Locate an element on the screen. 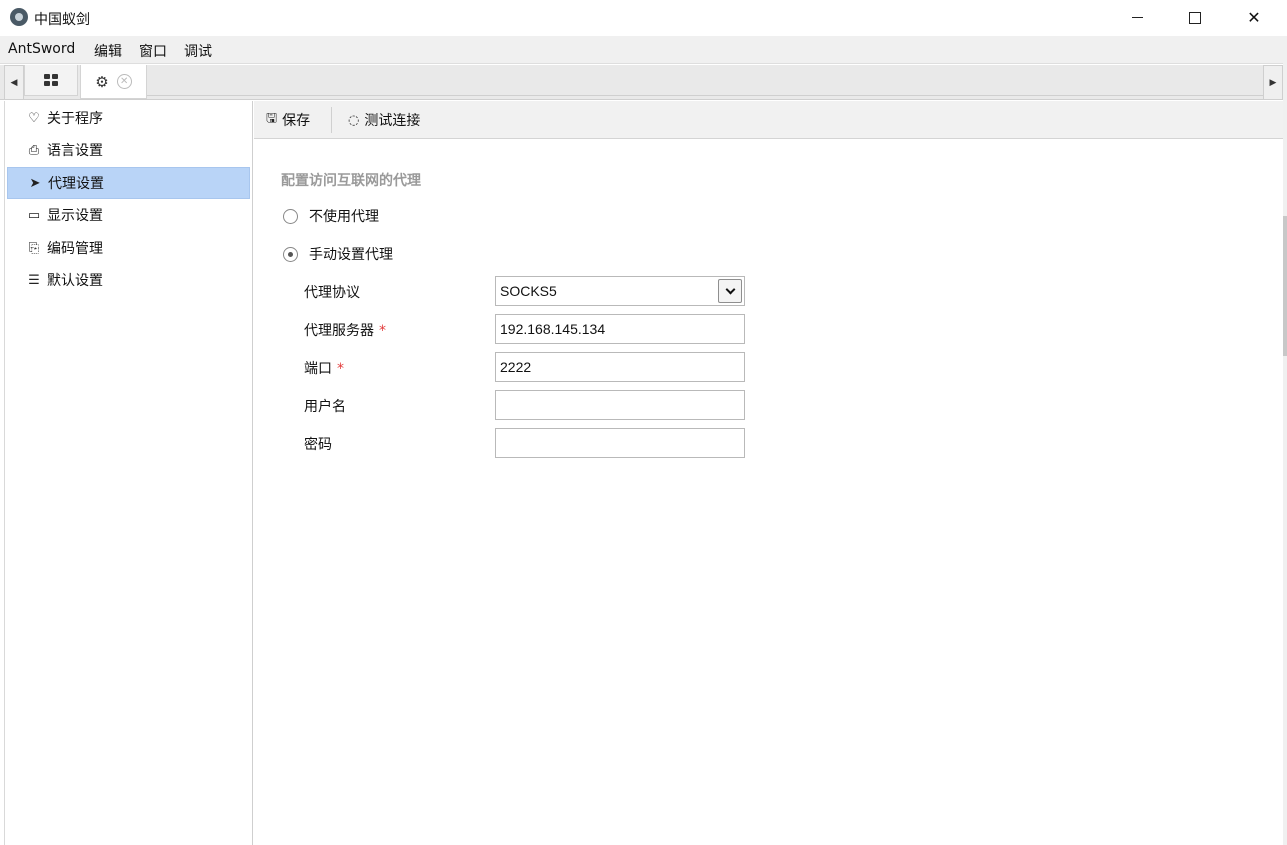 The image size is (1287, 845). language-icon: ⎙ is located at coordinates (34, 150).